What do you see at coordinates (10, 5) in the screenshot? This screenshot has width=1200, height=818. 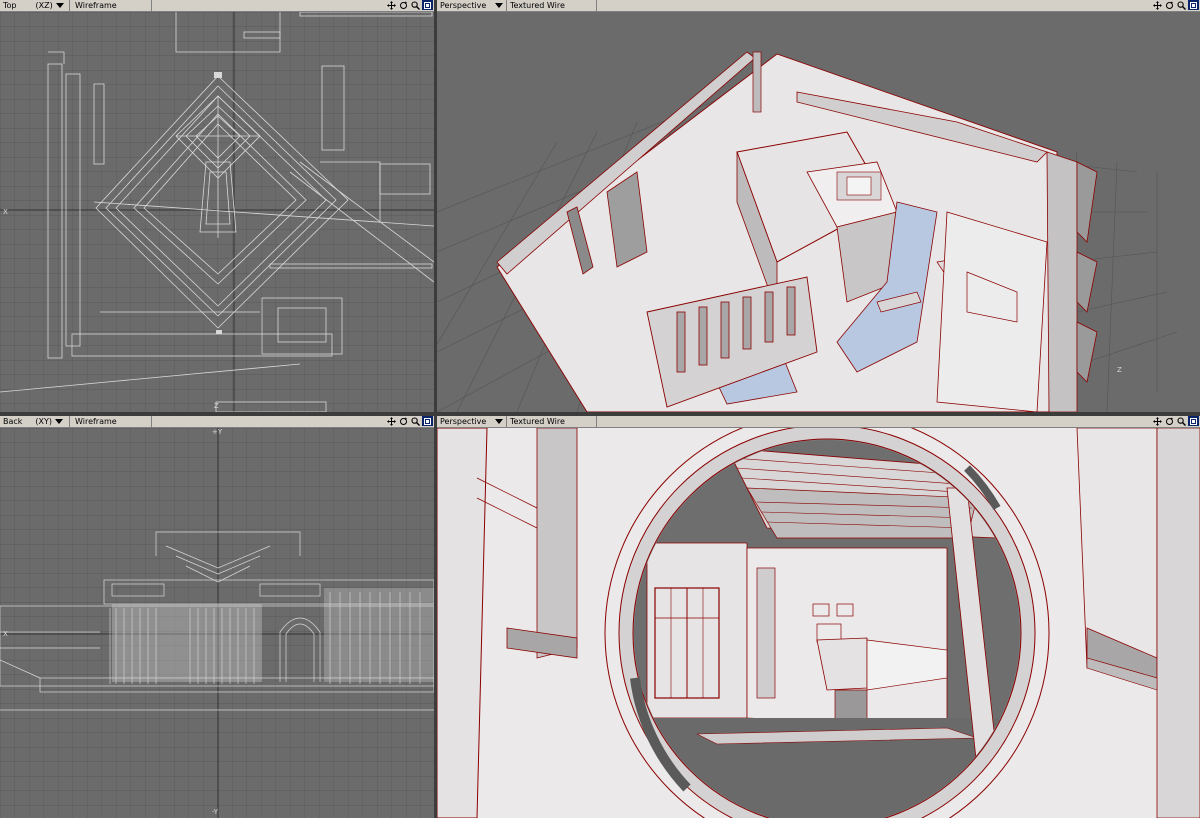 I see `view-label: Top` at bounding box center [10, 5].